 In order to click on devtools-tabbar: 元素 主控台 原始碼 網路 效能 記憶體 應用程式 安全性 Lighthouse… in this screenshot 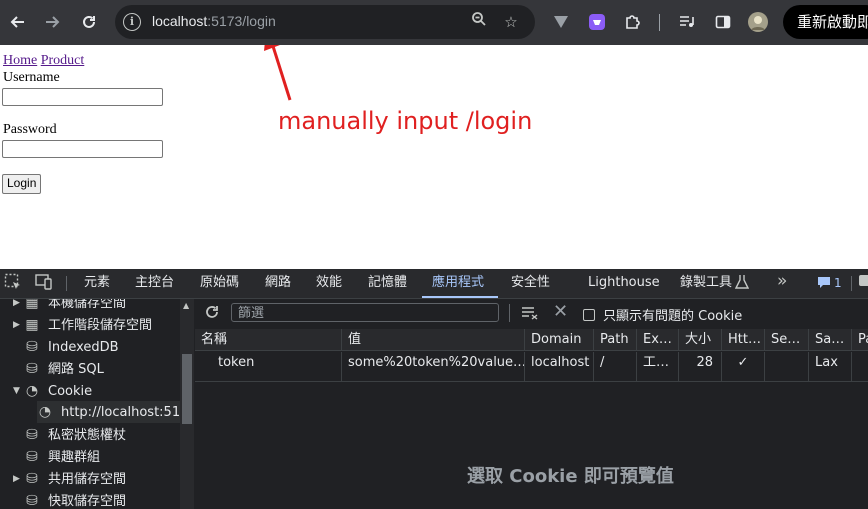, I will do `click(434, 284)`.